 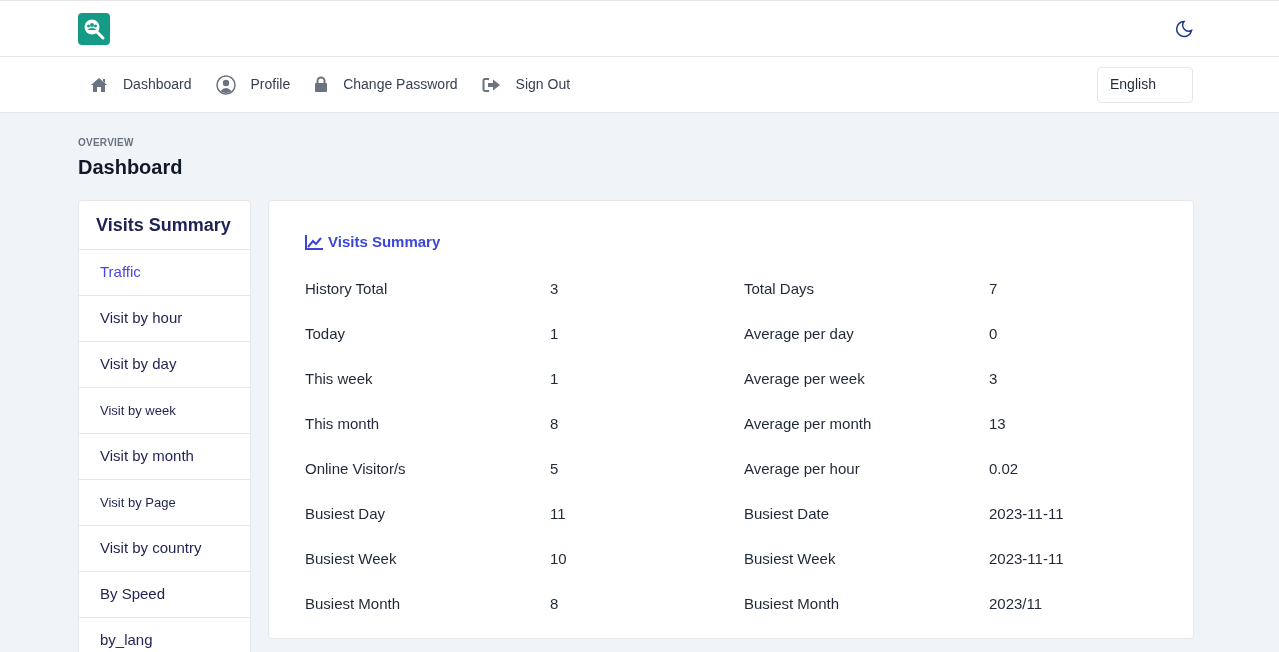 I want to click on stat-label: Average per month, so click(x=808, y=423).